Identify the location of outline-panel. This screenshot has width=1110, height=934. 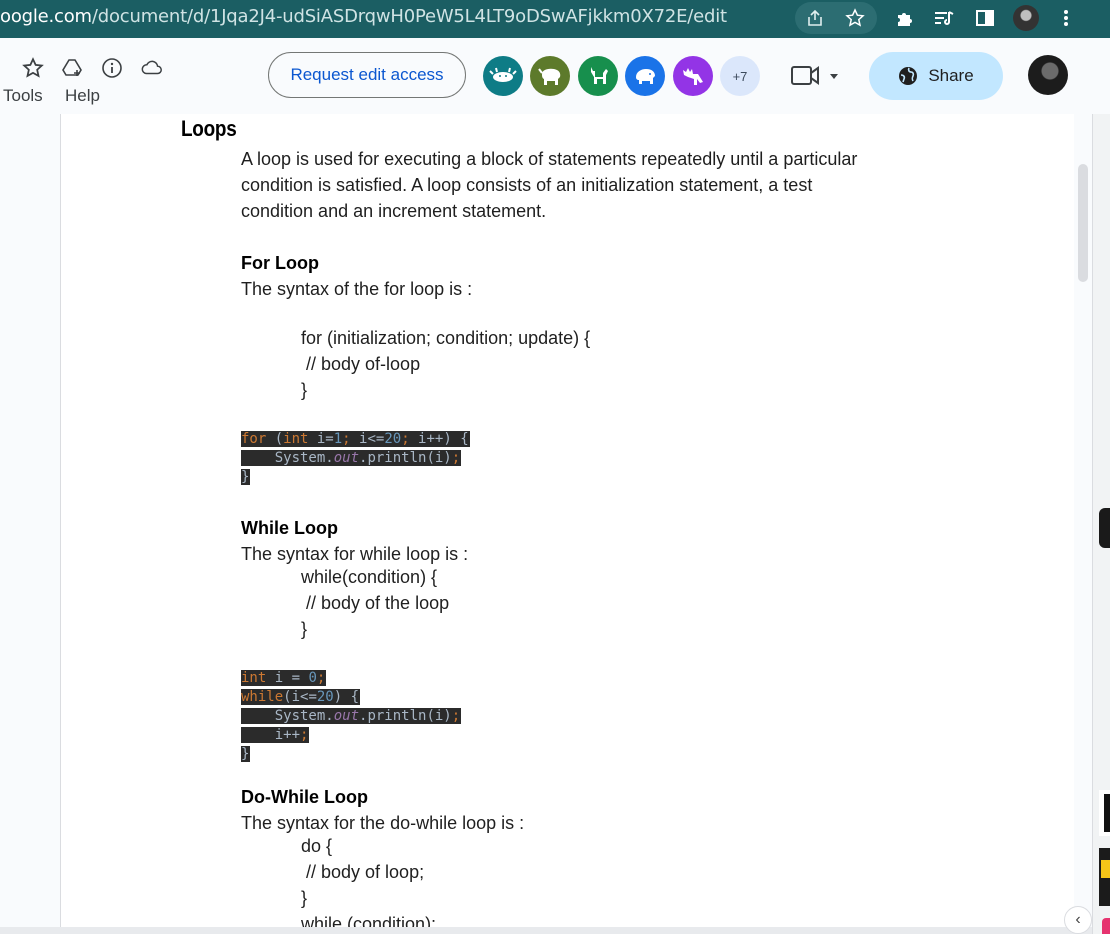
(30, 520).